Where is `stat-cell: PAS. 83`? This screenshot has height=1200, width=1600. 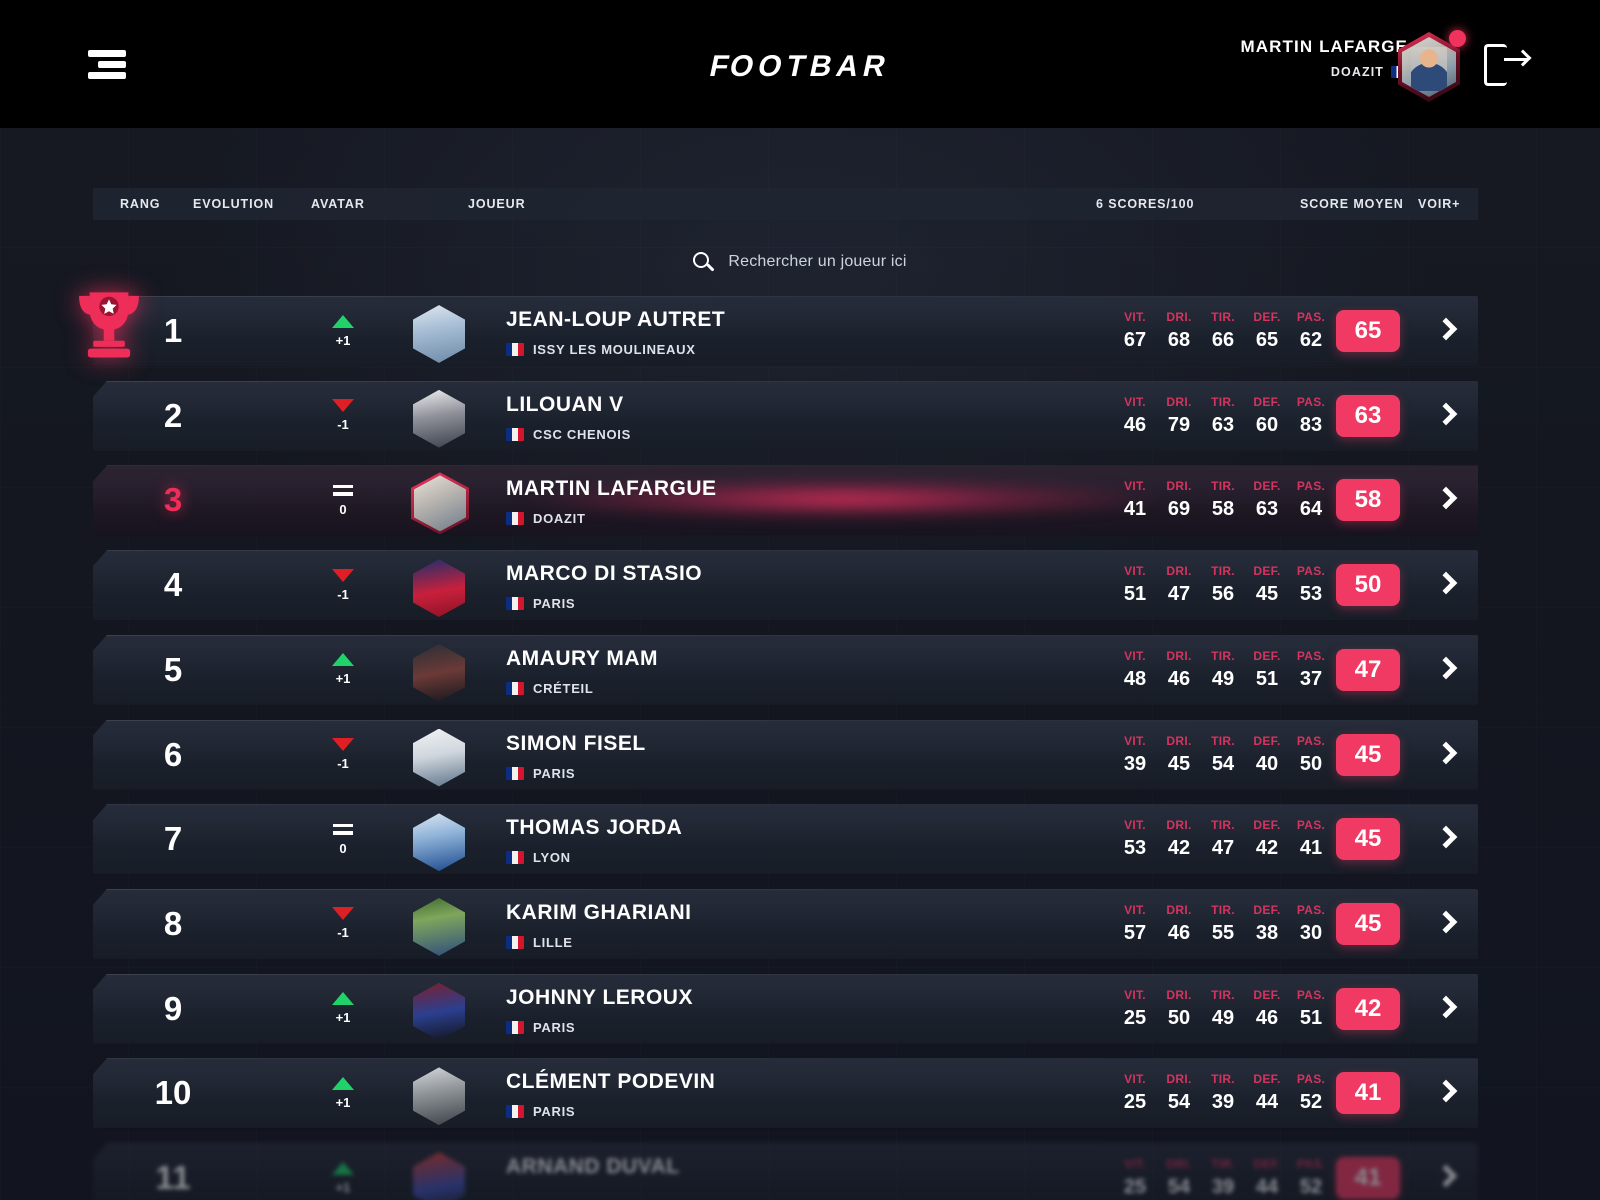 stat-cell: PAS. 83 is located at coordinates (1311, 416).